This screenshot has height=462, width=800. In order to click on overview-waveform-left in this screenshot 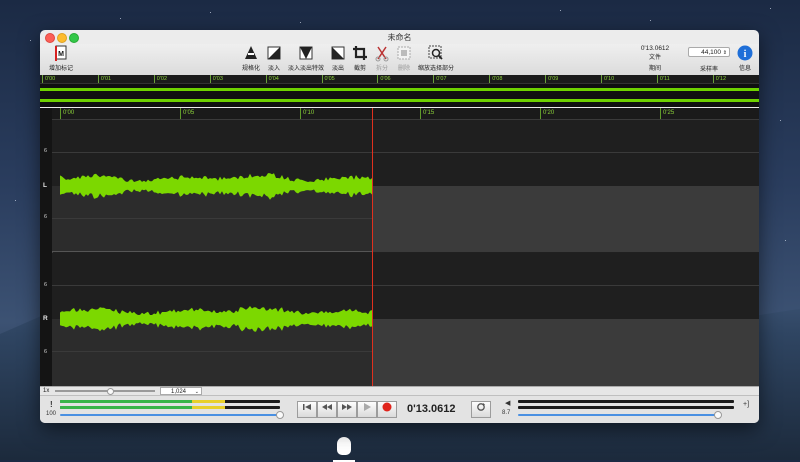, I will do `click(399, 89)`.